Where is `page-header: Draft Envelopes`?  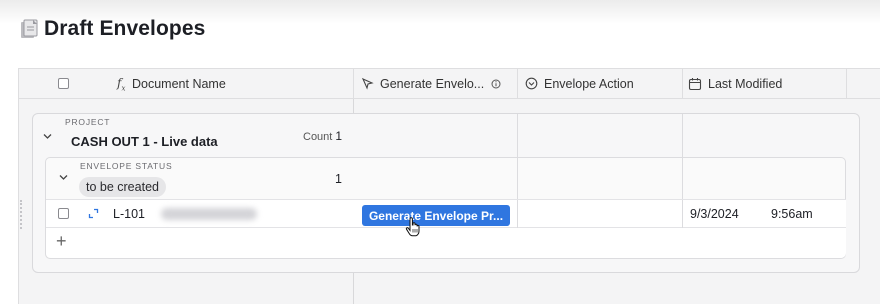 page-header: Draft Envelopes is located at coordinates (111, 29).